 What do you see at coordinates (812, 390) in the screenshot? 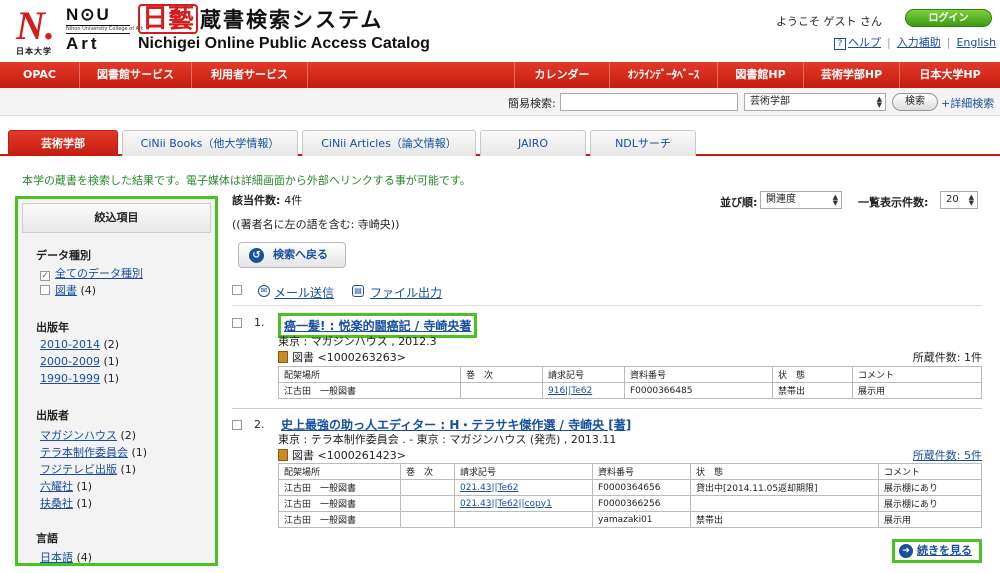
I see `table-cell: 禁帯出` at bounding box center [812, 390].